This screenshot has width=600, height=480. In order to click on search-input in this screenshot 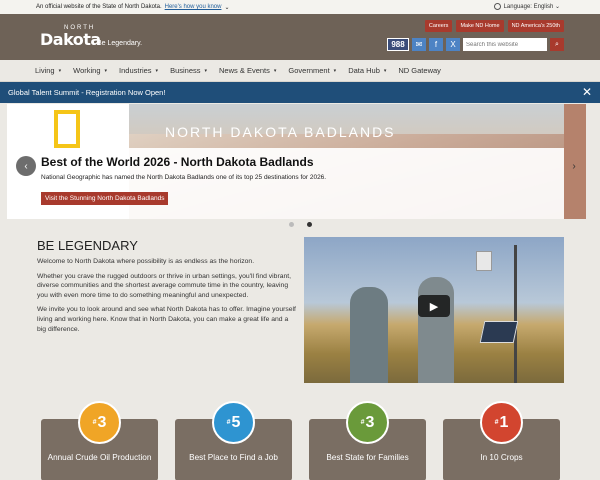, I will do `click(505, 44)`.